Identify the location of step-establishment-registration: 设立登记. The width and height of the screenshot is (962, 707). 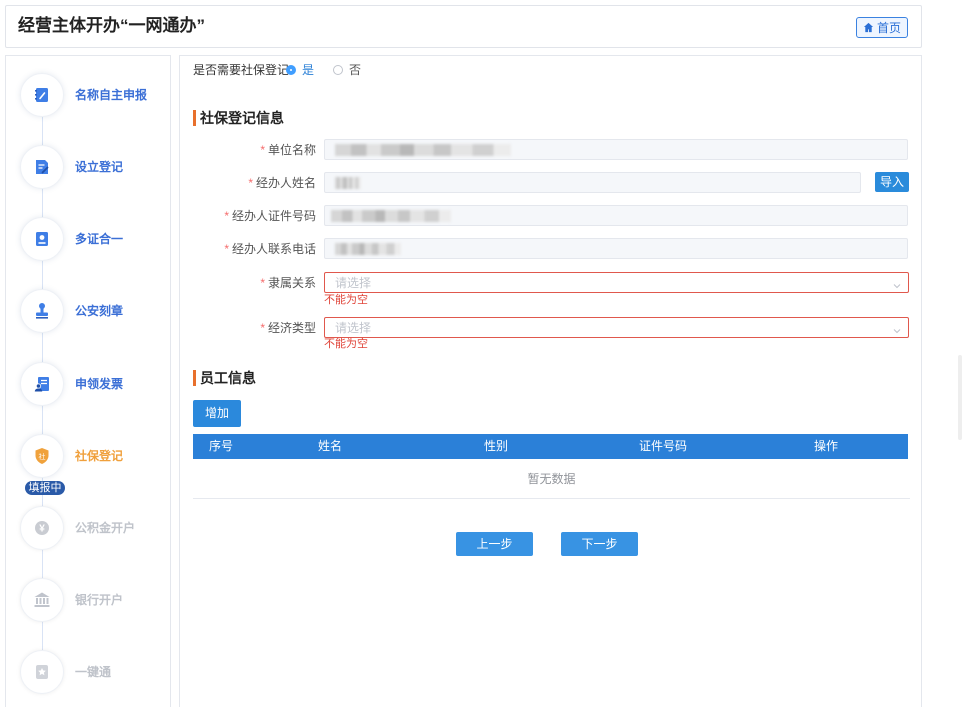
(93, 167).